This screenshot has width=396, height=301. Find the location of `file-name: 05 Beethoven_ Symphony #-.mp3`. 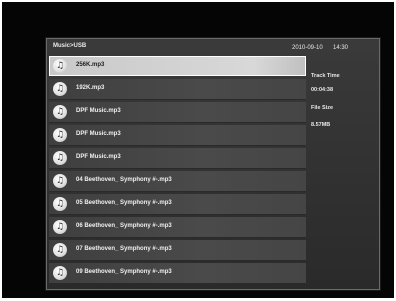

file-name: 05 Beethoven_ Symphony #-.mp3 is located at coordinates (124, 203).